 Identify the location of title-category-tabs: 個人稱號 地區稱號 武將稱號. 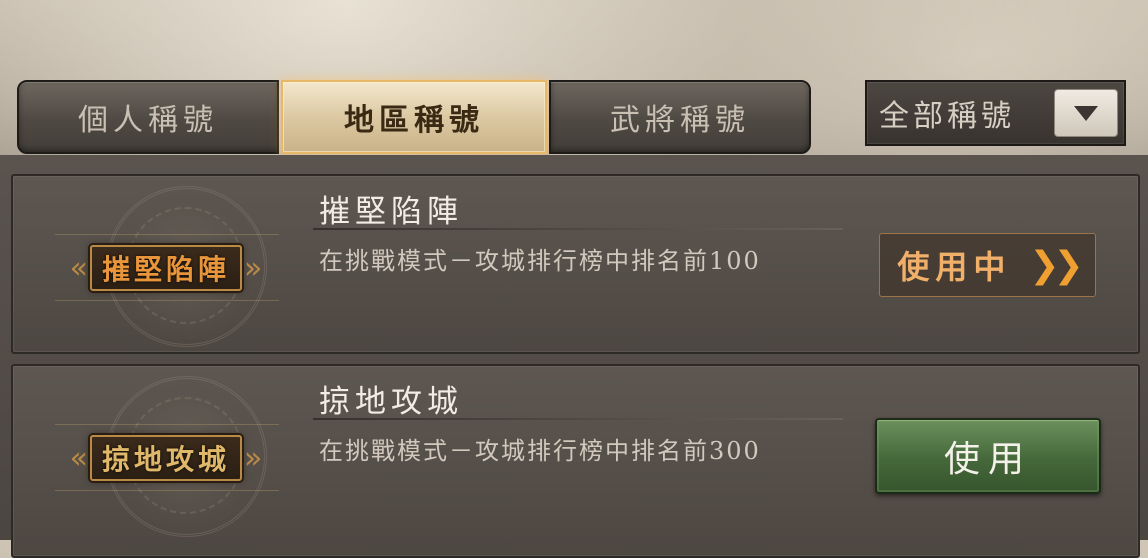
(414, 117).